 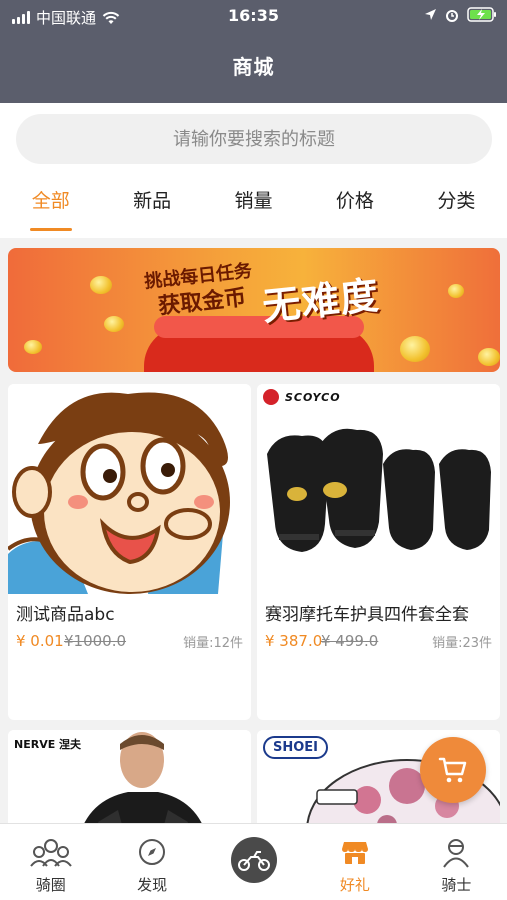 What do you see at coordinates (152, 885) in the screenshot?
I see `tabbar-label: 发现` at bounding box center [152, 885].